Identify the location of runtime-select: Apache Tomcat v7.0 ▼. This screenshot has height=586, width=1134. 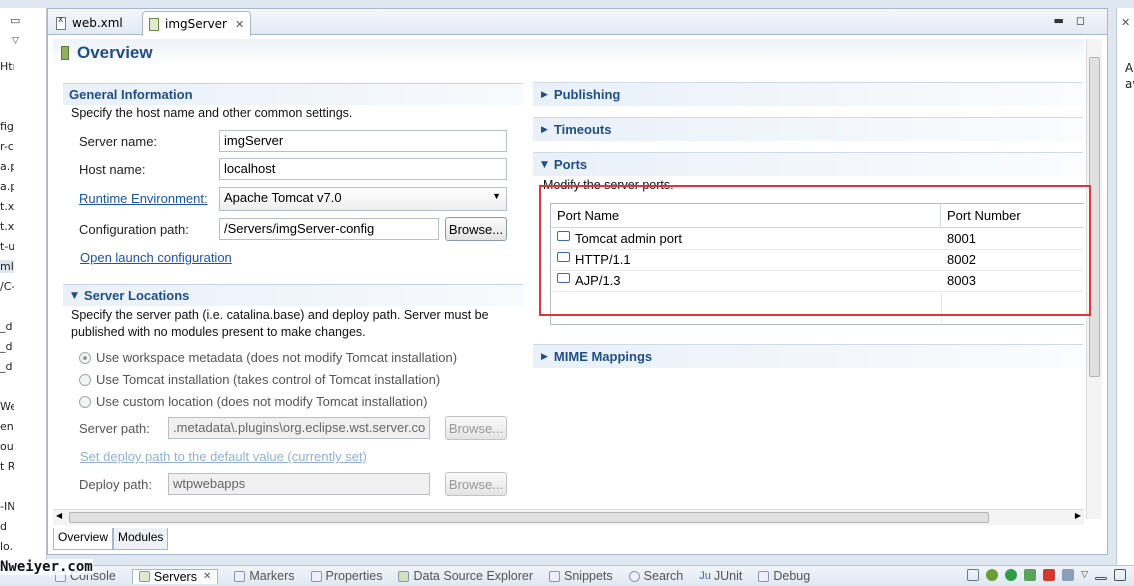
(363, 199).